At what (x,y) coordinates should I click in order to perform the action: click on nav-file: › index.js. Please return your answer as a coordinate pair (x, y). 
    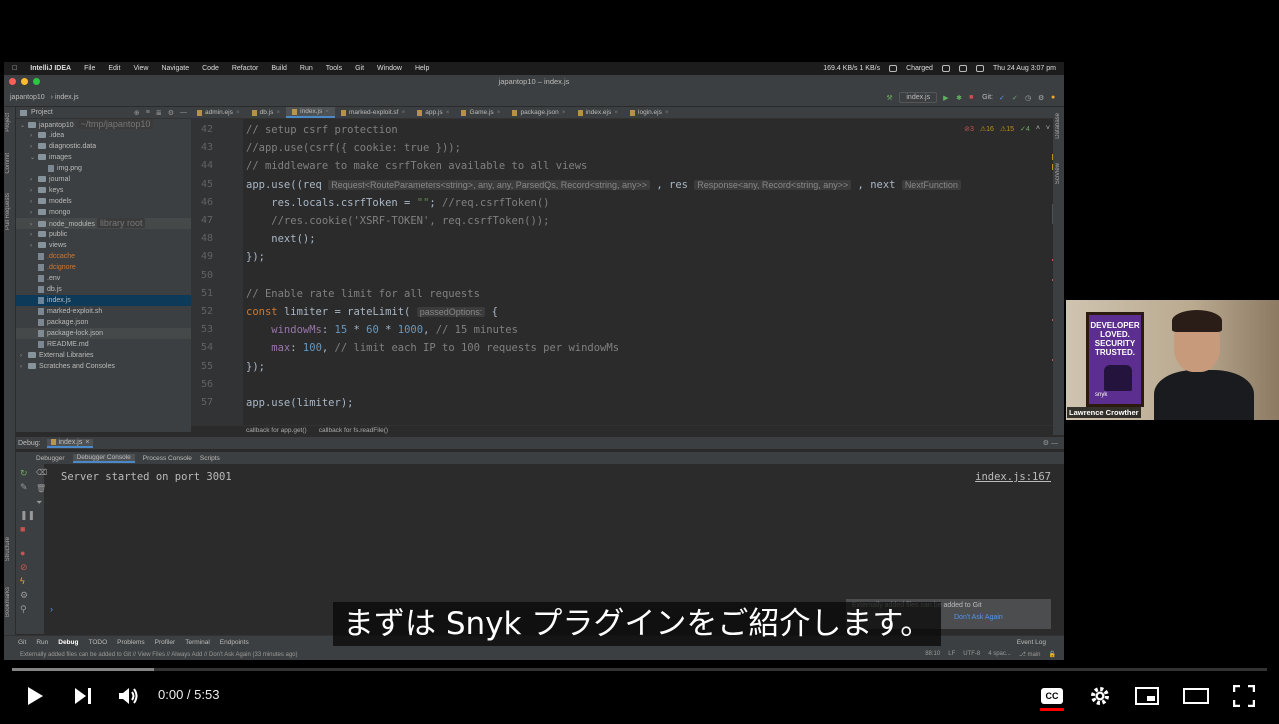
    Looking at the image, I should click on (65, 97).